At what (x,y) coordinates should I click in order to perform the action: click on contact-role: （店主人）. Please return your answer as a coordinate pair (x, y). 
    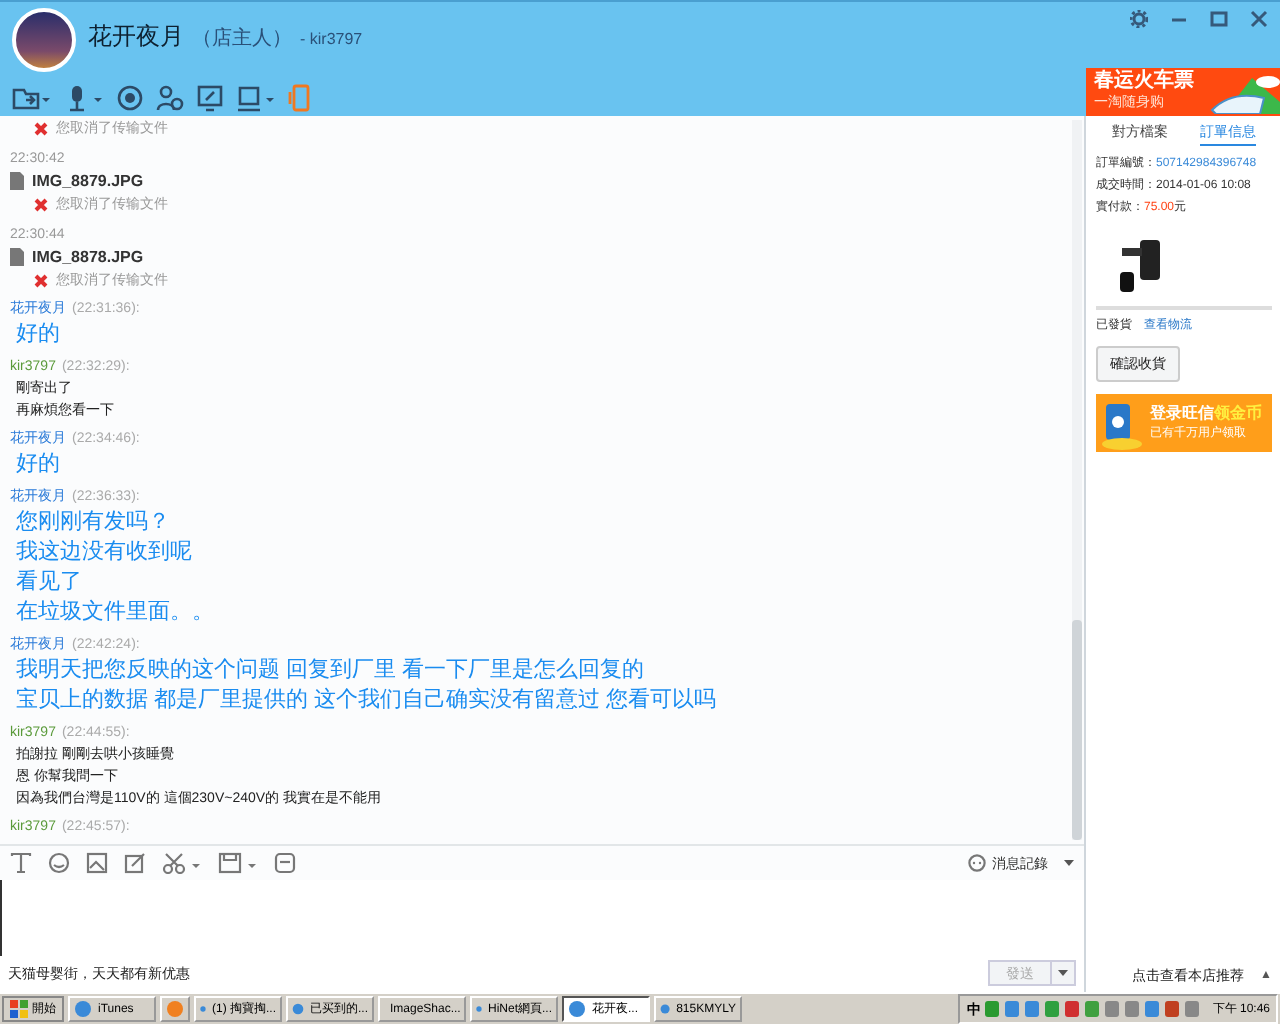
    Looking at the image, I should click on (242, 38).